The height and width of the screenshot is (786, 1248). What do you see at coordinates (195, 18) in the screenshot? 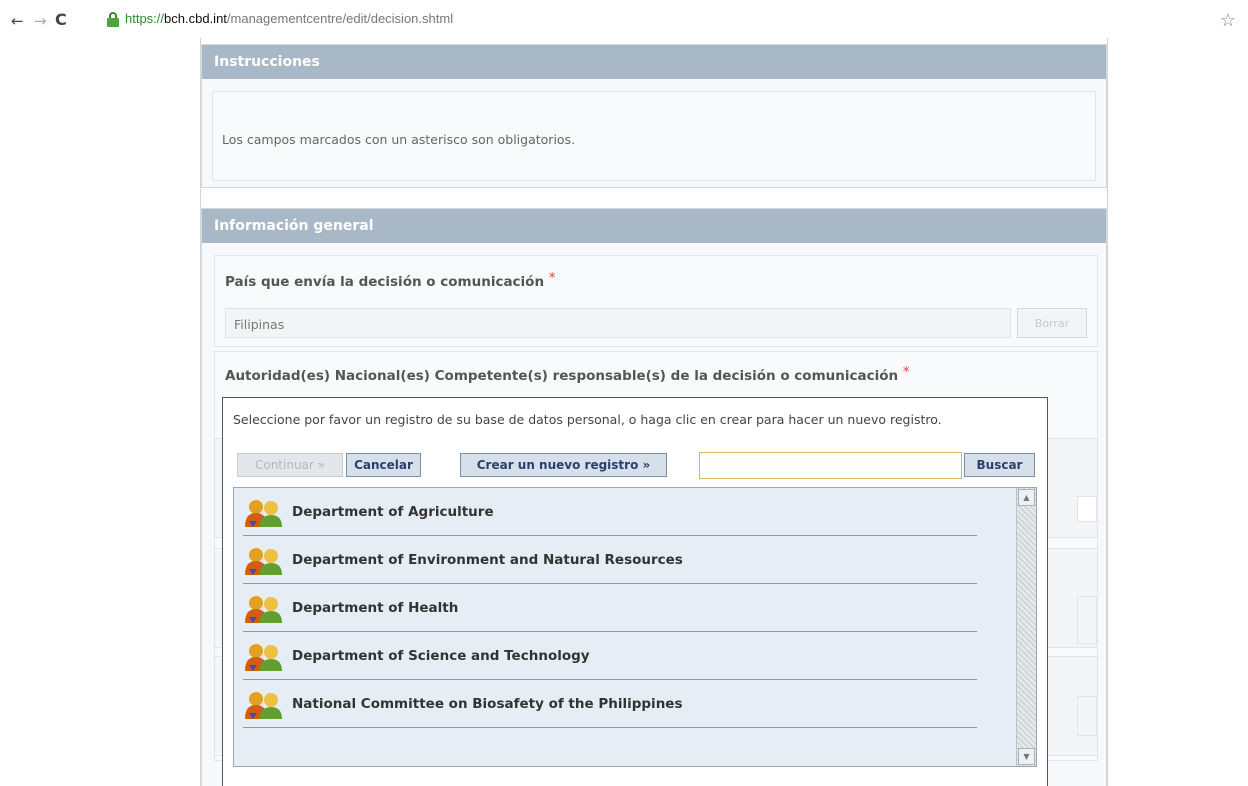
I see `url-host: bch.cbd.int` at bounding box center [195, 18].